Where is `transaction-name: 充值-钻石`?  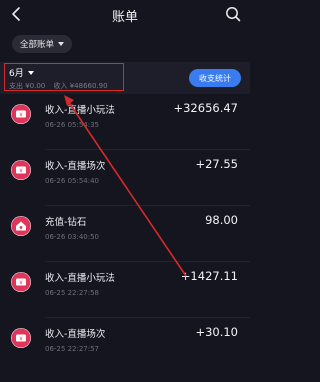 transaction-name: 充值-钻石 is located at coordinates (66, 222).